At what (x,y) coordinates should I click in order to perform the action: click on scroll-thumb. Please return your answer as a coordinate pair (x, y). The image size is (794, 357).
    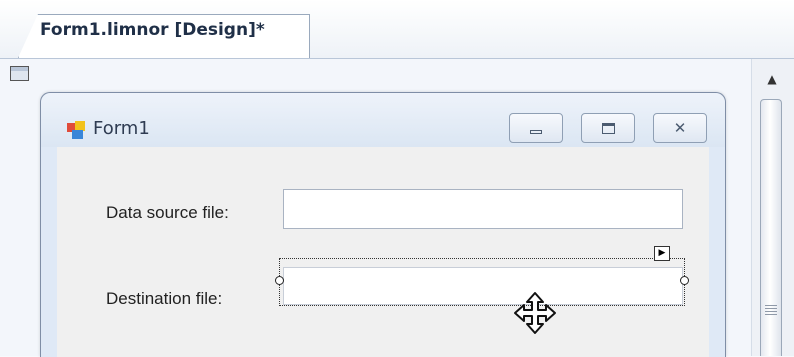
    Looking at the image, I should click on (771, 227).